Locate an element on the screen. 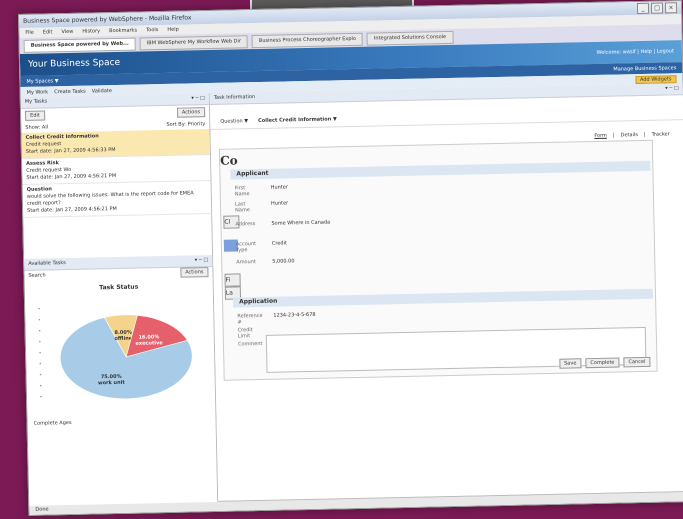 The height and width of the screenshot is (519, 683). pie-label: 16.00%executive is located at coordinates (149, 340).